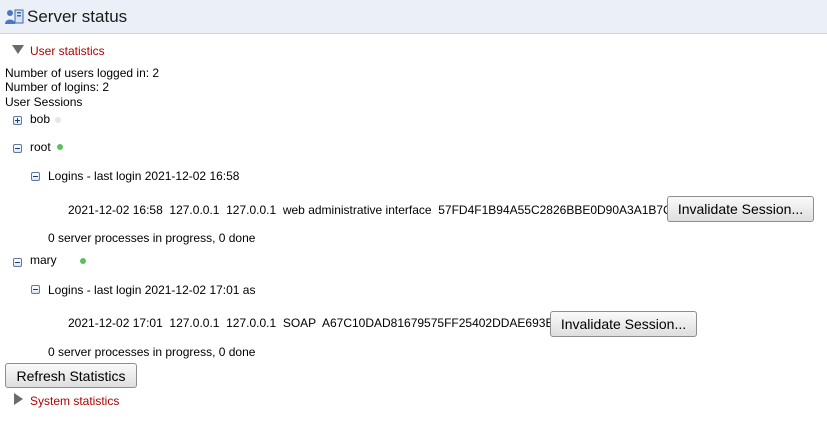 This screenshot has width=827, height=423. What do you see at coordinates (152, 352) in the screenshot?
I see `processes-status-mary: 0 server processes in progress, 0 done` at bounding box center [152, 352].